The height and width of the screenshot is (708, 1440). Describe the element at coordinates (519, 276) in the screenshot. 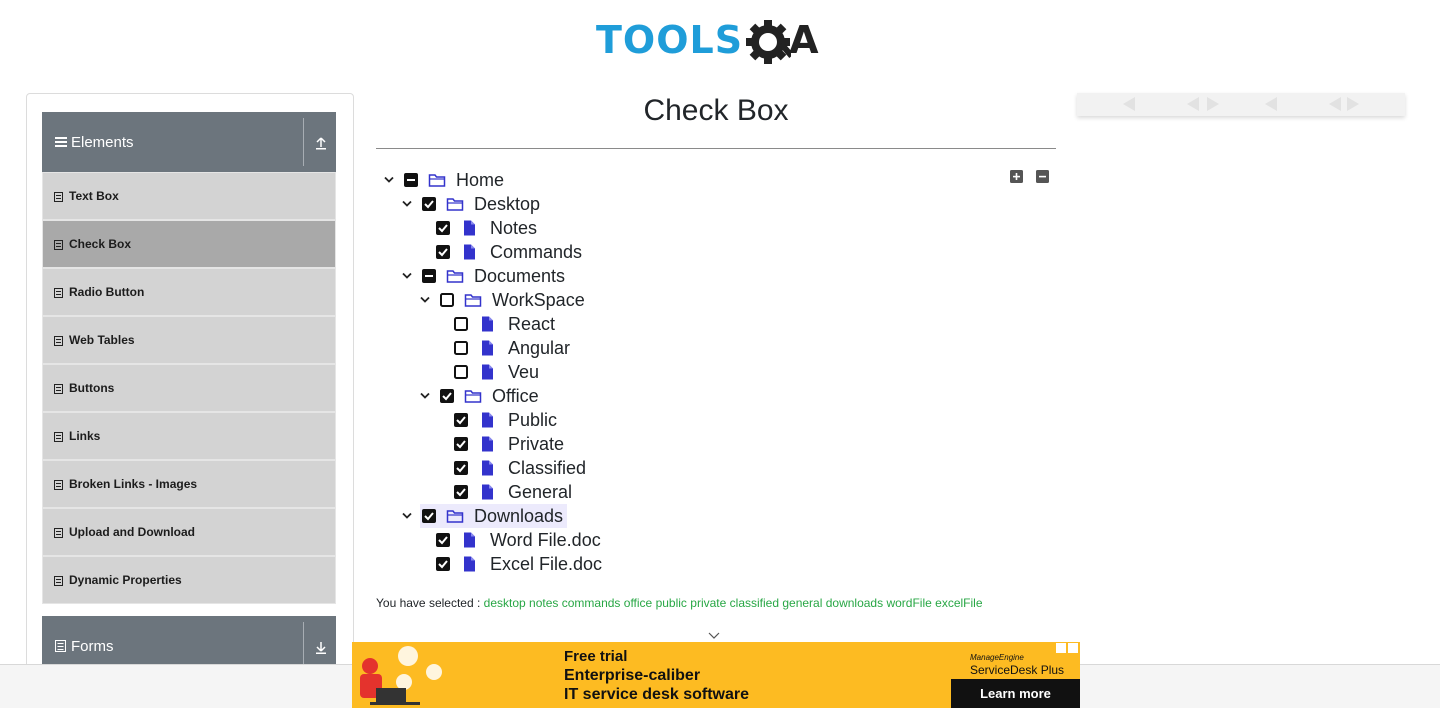

I see `tree-label: Documents` at that location.